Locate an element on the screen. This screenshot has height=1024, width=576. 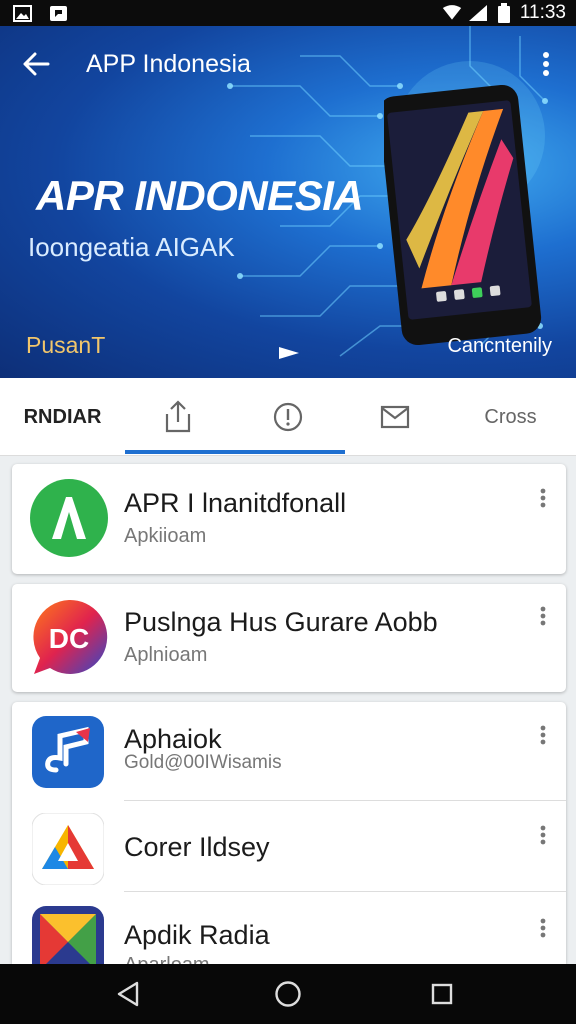
mail-icon is located at coordinates (395, 417).